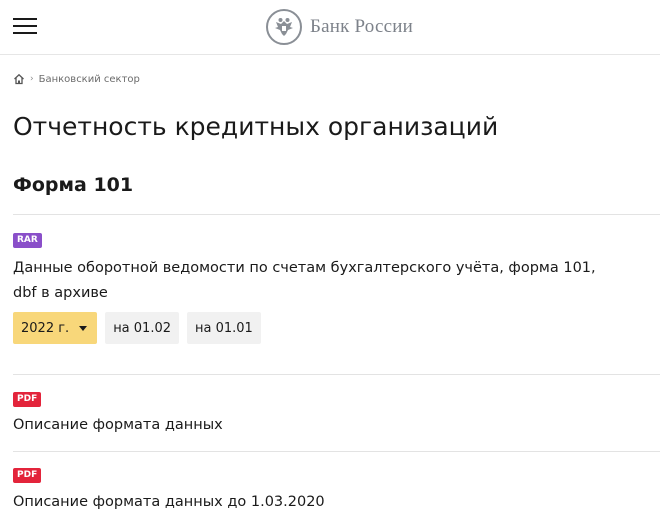  I want to click on page-title: Отчетность кредитных организаций, so click(256, 126).